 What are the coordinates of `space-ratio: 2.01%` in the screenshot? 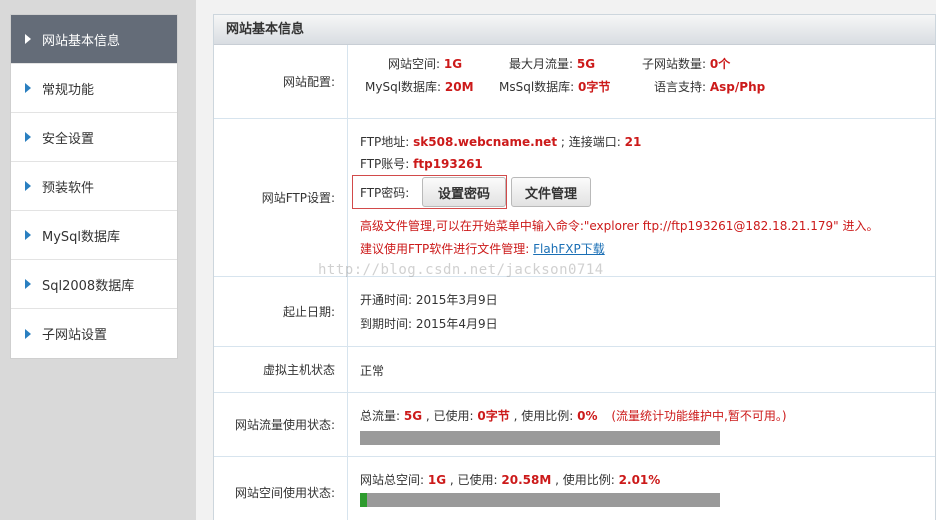 It's located at (639, 480).